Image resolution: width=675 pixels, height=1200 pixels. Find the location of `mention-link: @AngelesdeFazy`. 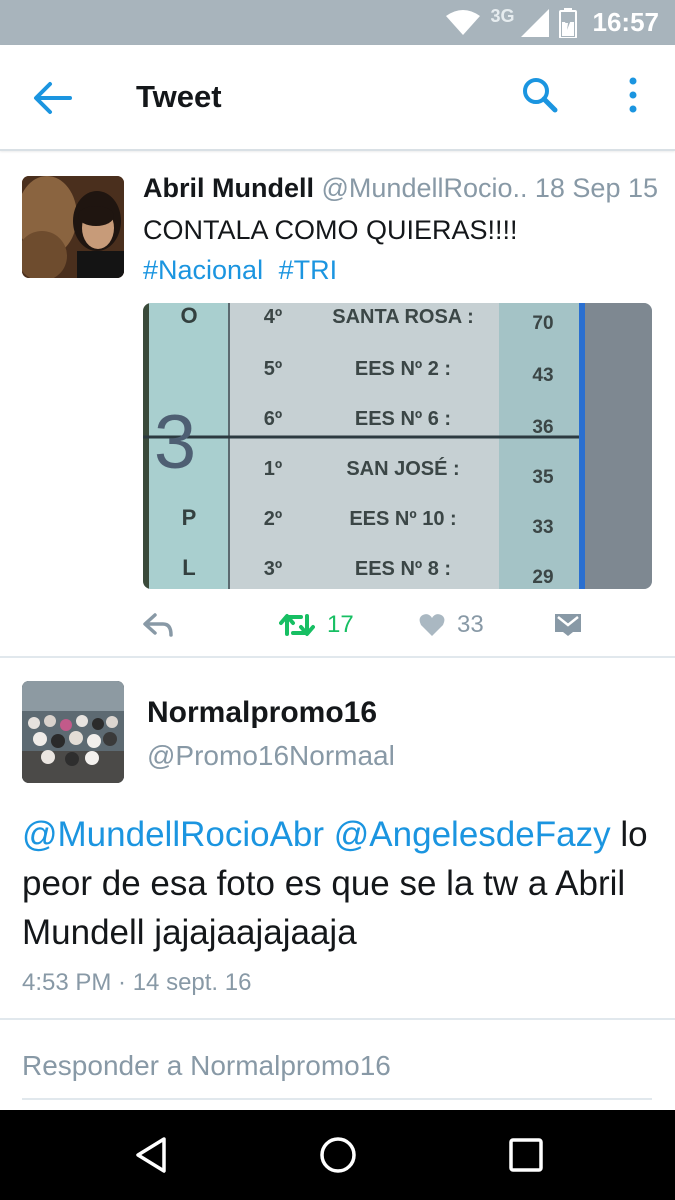

mention-link: @AngelesdeFazy is located at coordinates (472, 834).